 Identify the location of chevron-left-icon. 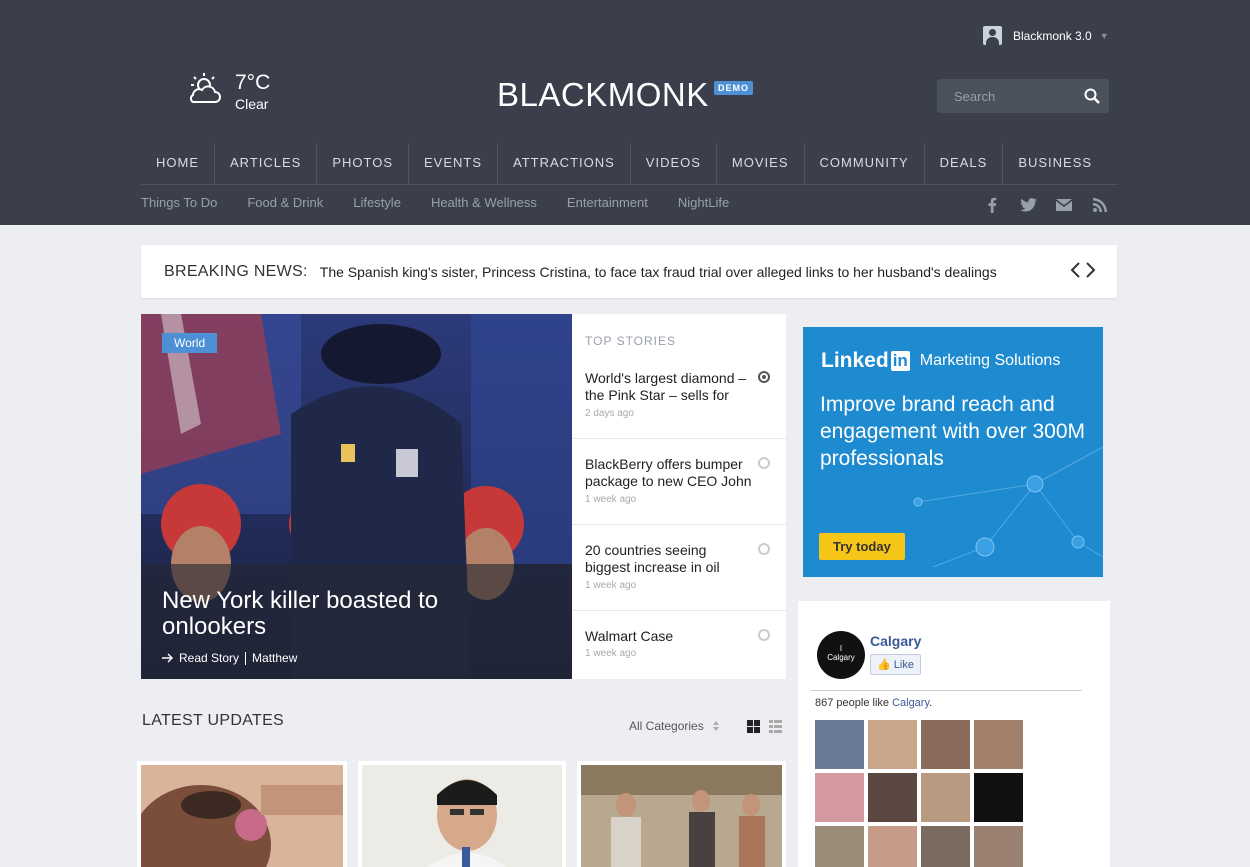
(1075, 270).